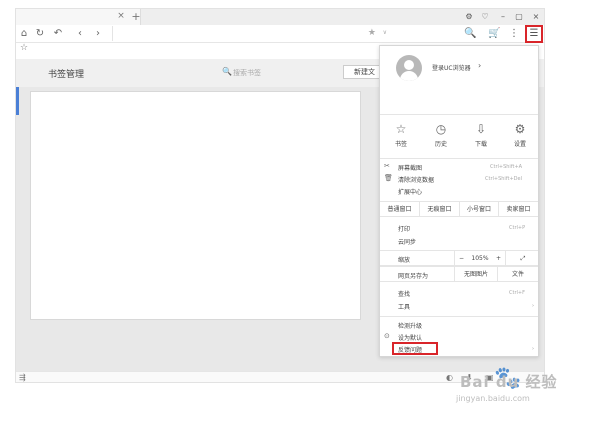 The image size is (595, 422). I want to click on quick-label: 下载, so click(480, 144).